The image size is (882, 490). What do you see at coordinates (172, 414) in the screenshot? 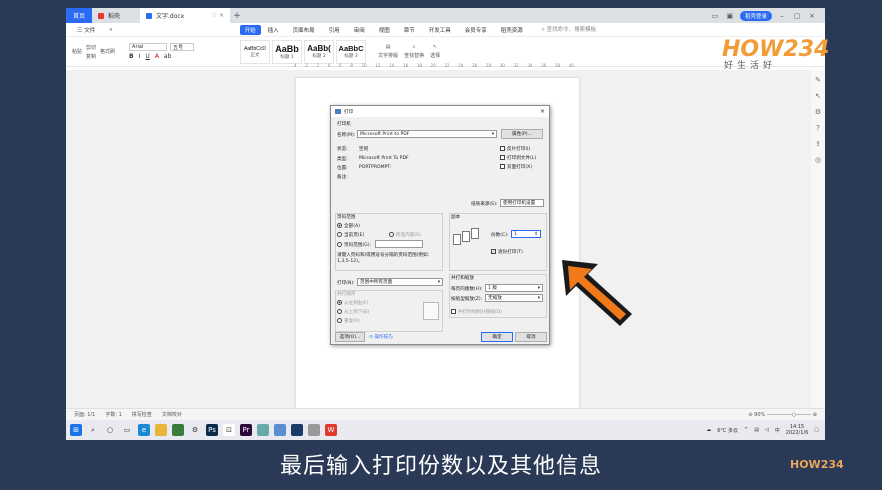
I see `status-proof: 文档校对` at bounding box center [172, 414].